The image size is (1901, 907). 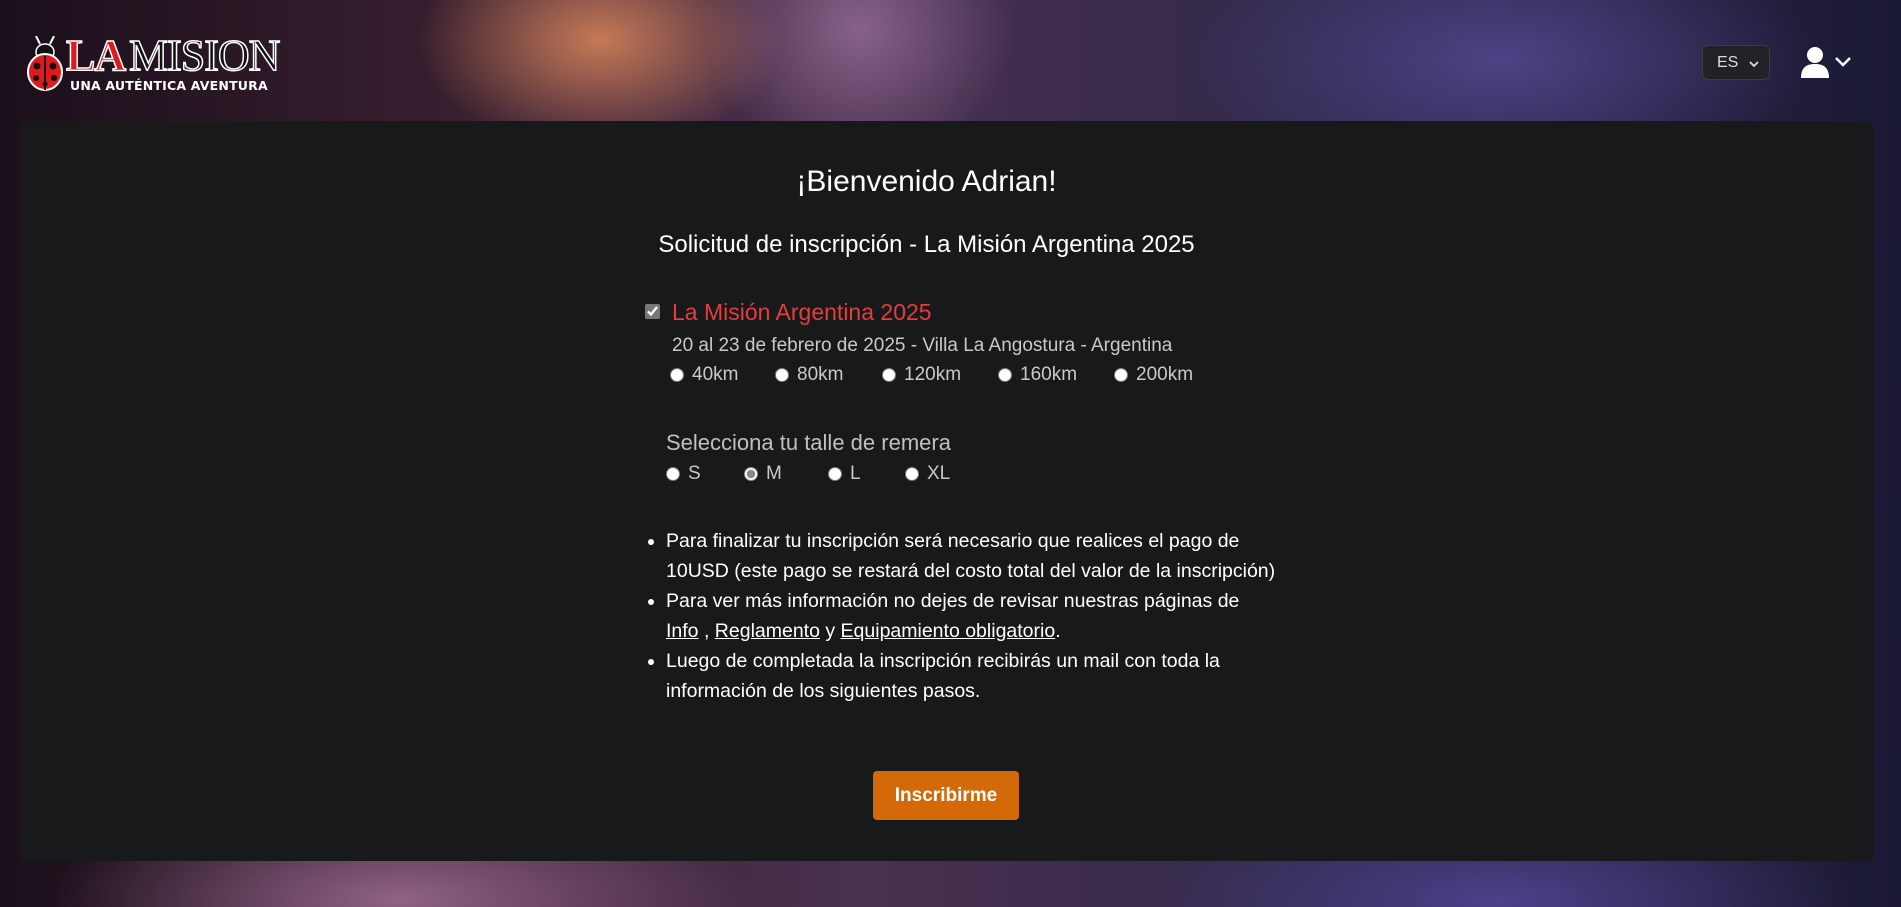 What do you see at coordinates (855, 473) in the screenshot?
I see `size-label: L` at bounding box center [855, 473].